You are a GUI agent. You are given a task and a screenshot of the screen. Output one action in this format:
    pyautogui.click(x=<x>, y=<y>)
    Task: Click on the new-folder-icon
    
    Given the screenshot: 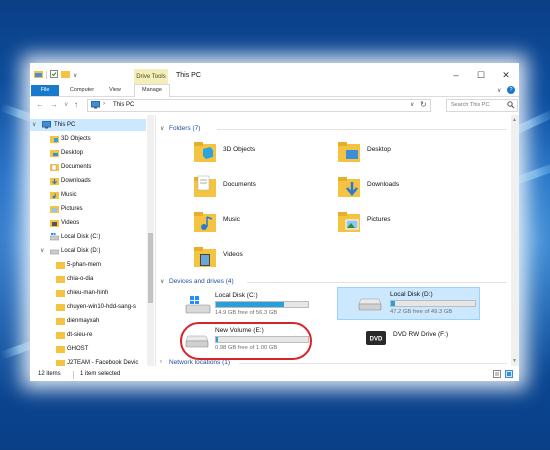 What is the action you would take?
    pyautogui.click(x=65, y=75)
    